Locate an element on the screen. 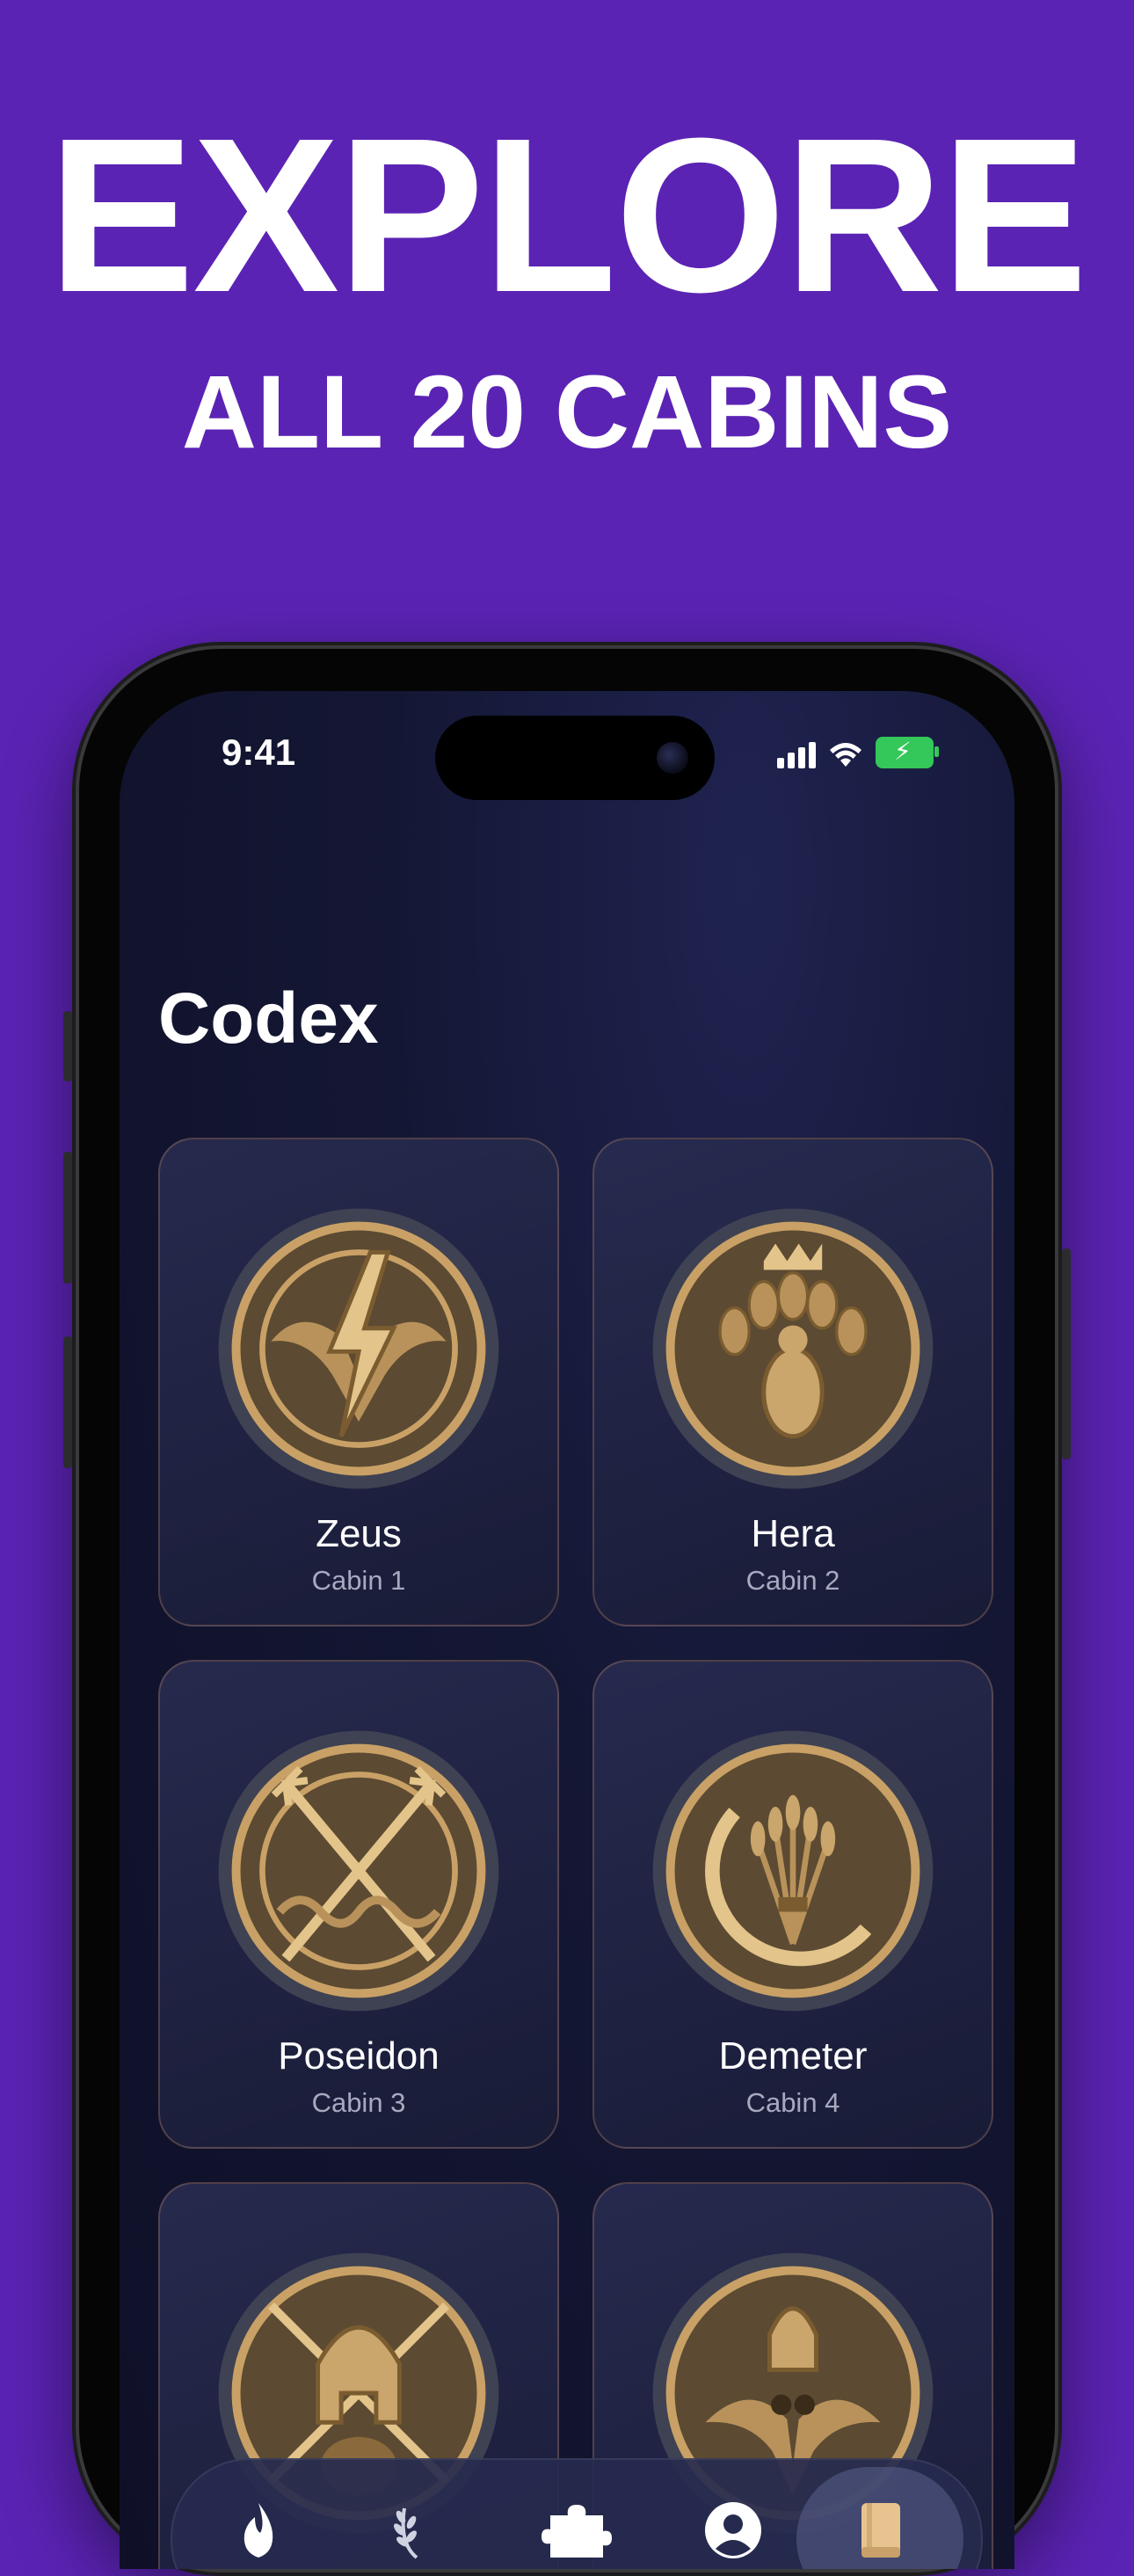  cabin-number: Cabin 4 is located at coordinates (792, 2102).